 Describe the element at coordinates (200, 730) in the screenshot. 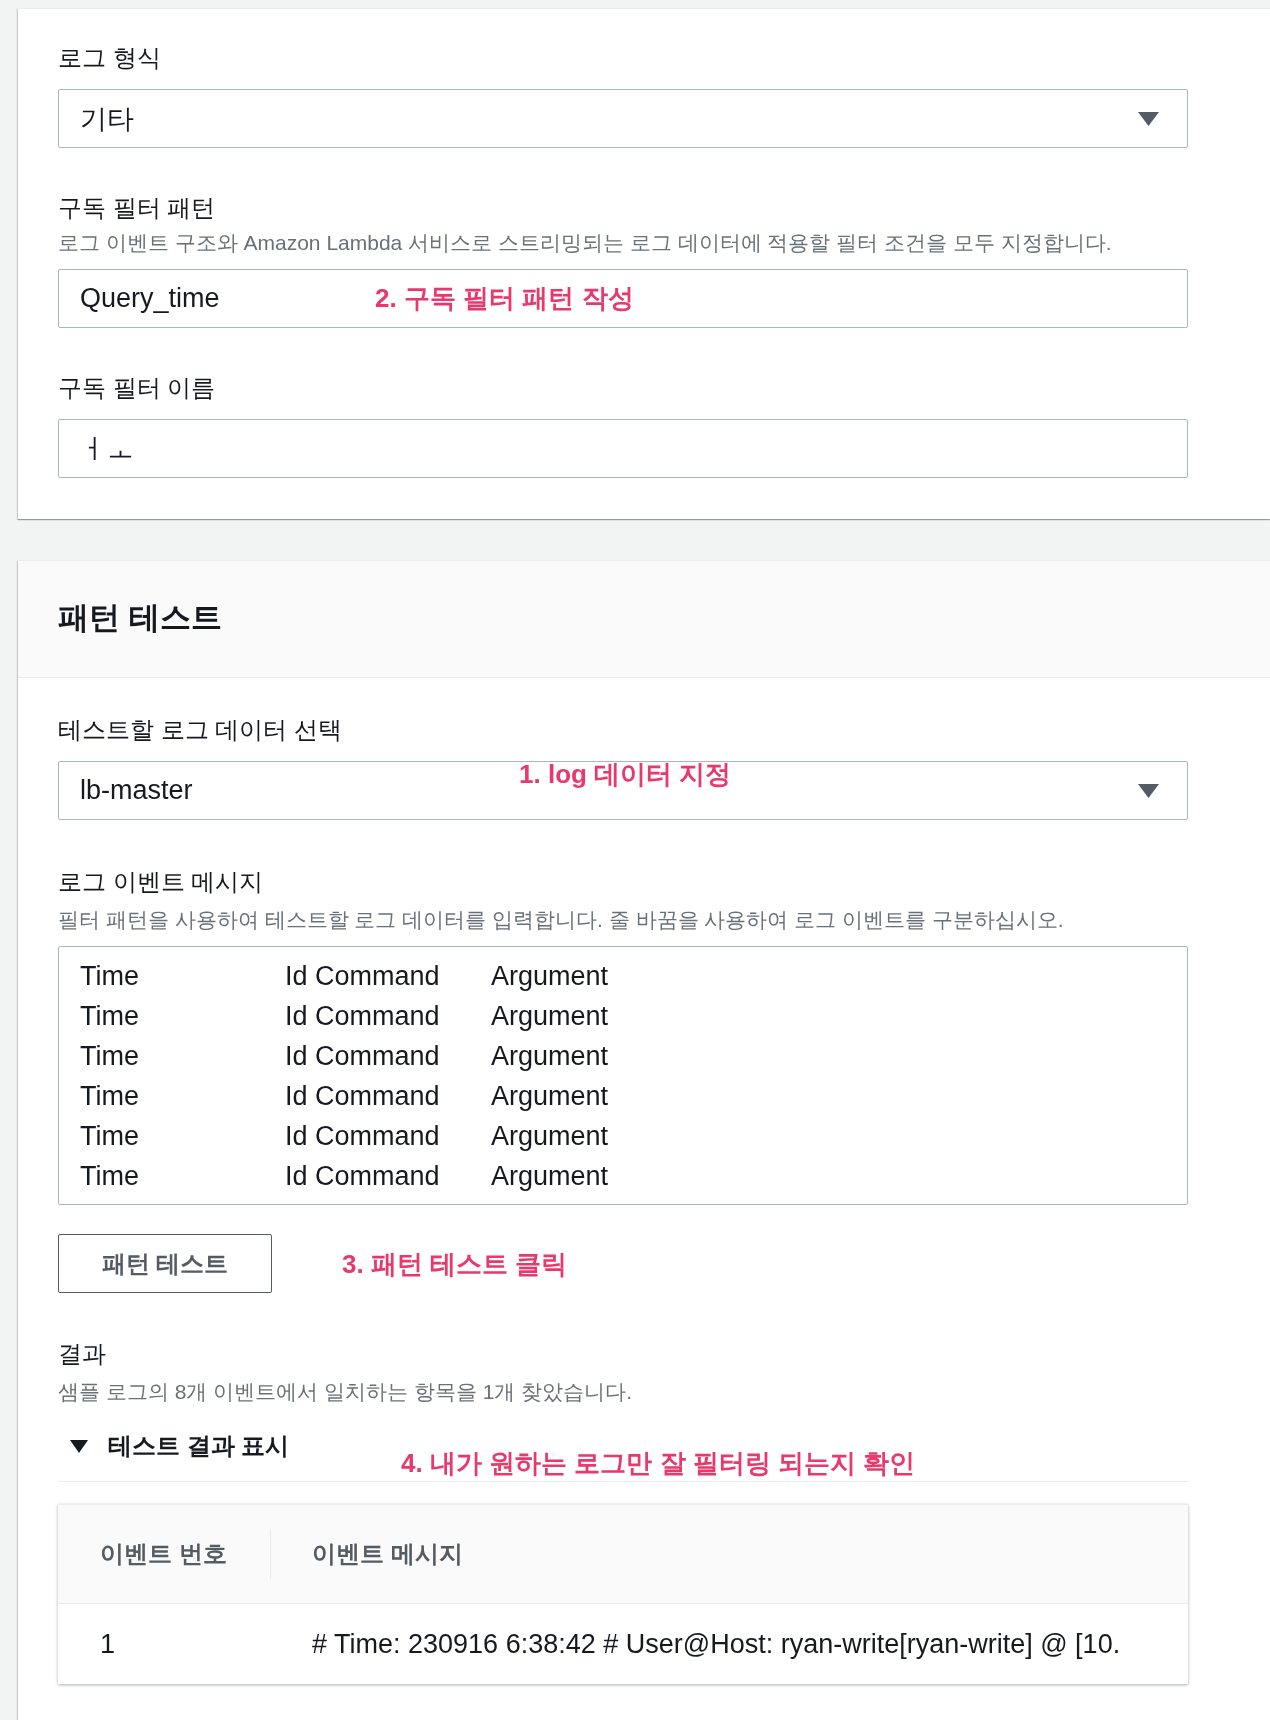

I see `field-label: 테스트할 로그 데이터 선택` at that location.